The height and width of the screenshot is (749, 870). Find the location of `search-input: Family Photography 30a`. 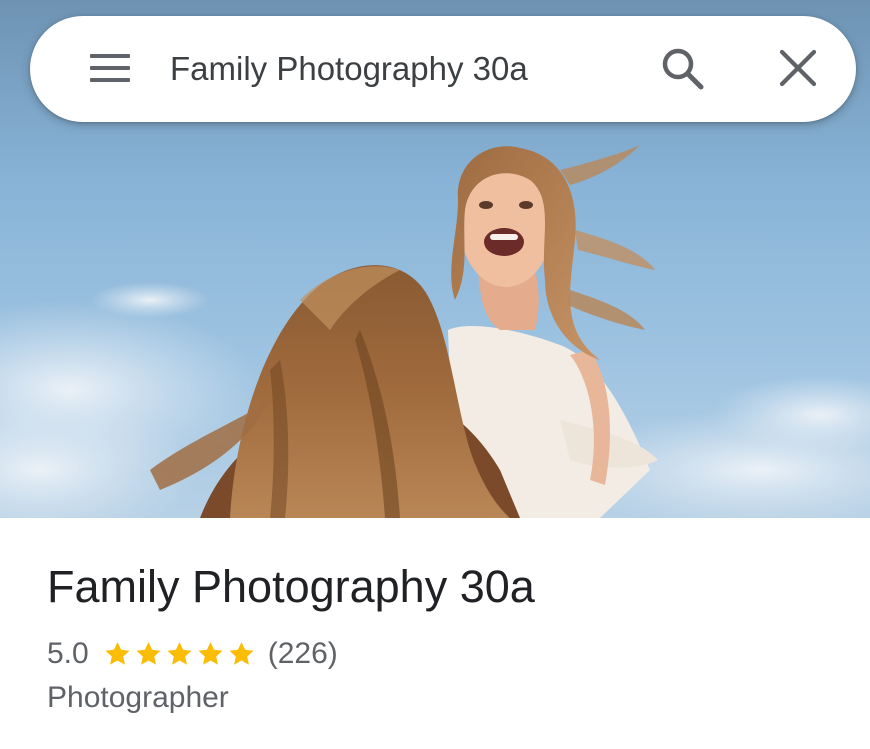

search-input: Family Photography 30a is located at coordinates (349, 69).